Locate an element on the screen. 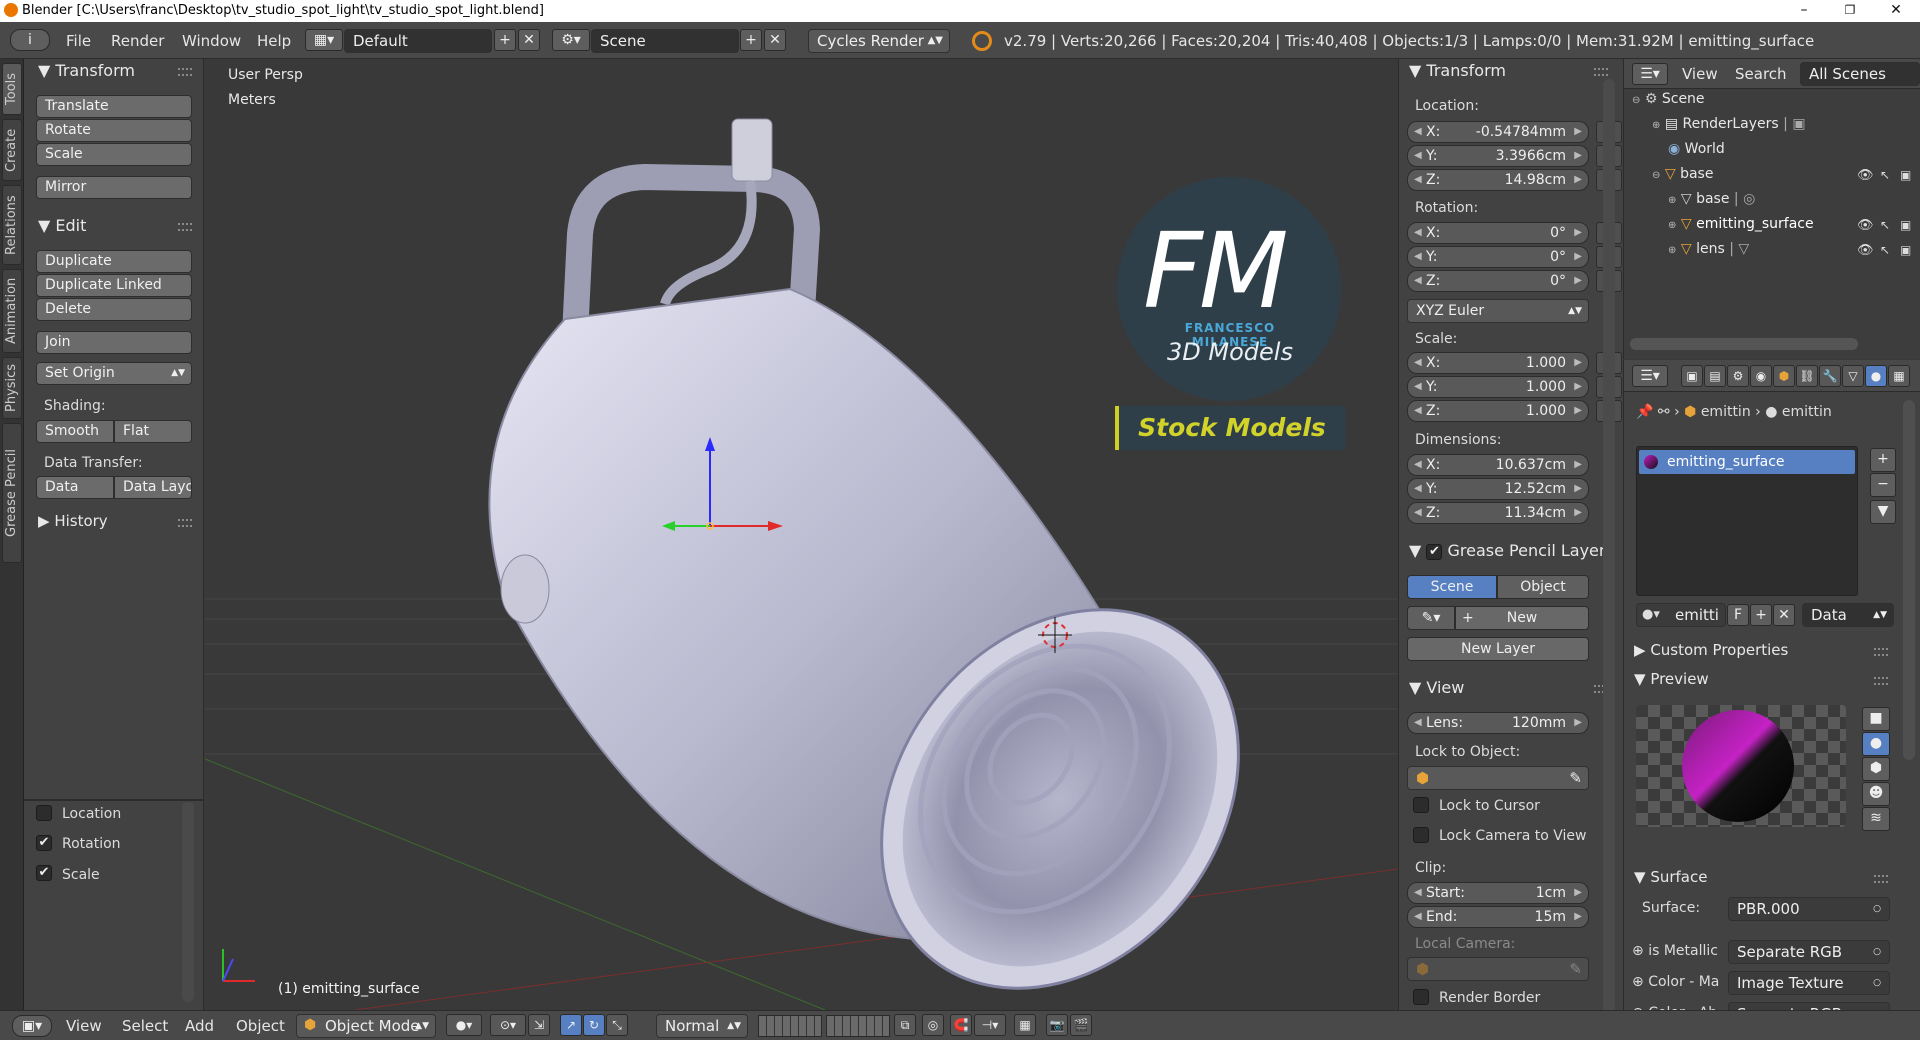  menu-view: View is located at coordinates (84, 1026).